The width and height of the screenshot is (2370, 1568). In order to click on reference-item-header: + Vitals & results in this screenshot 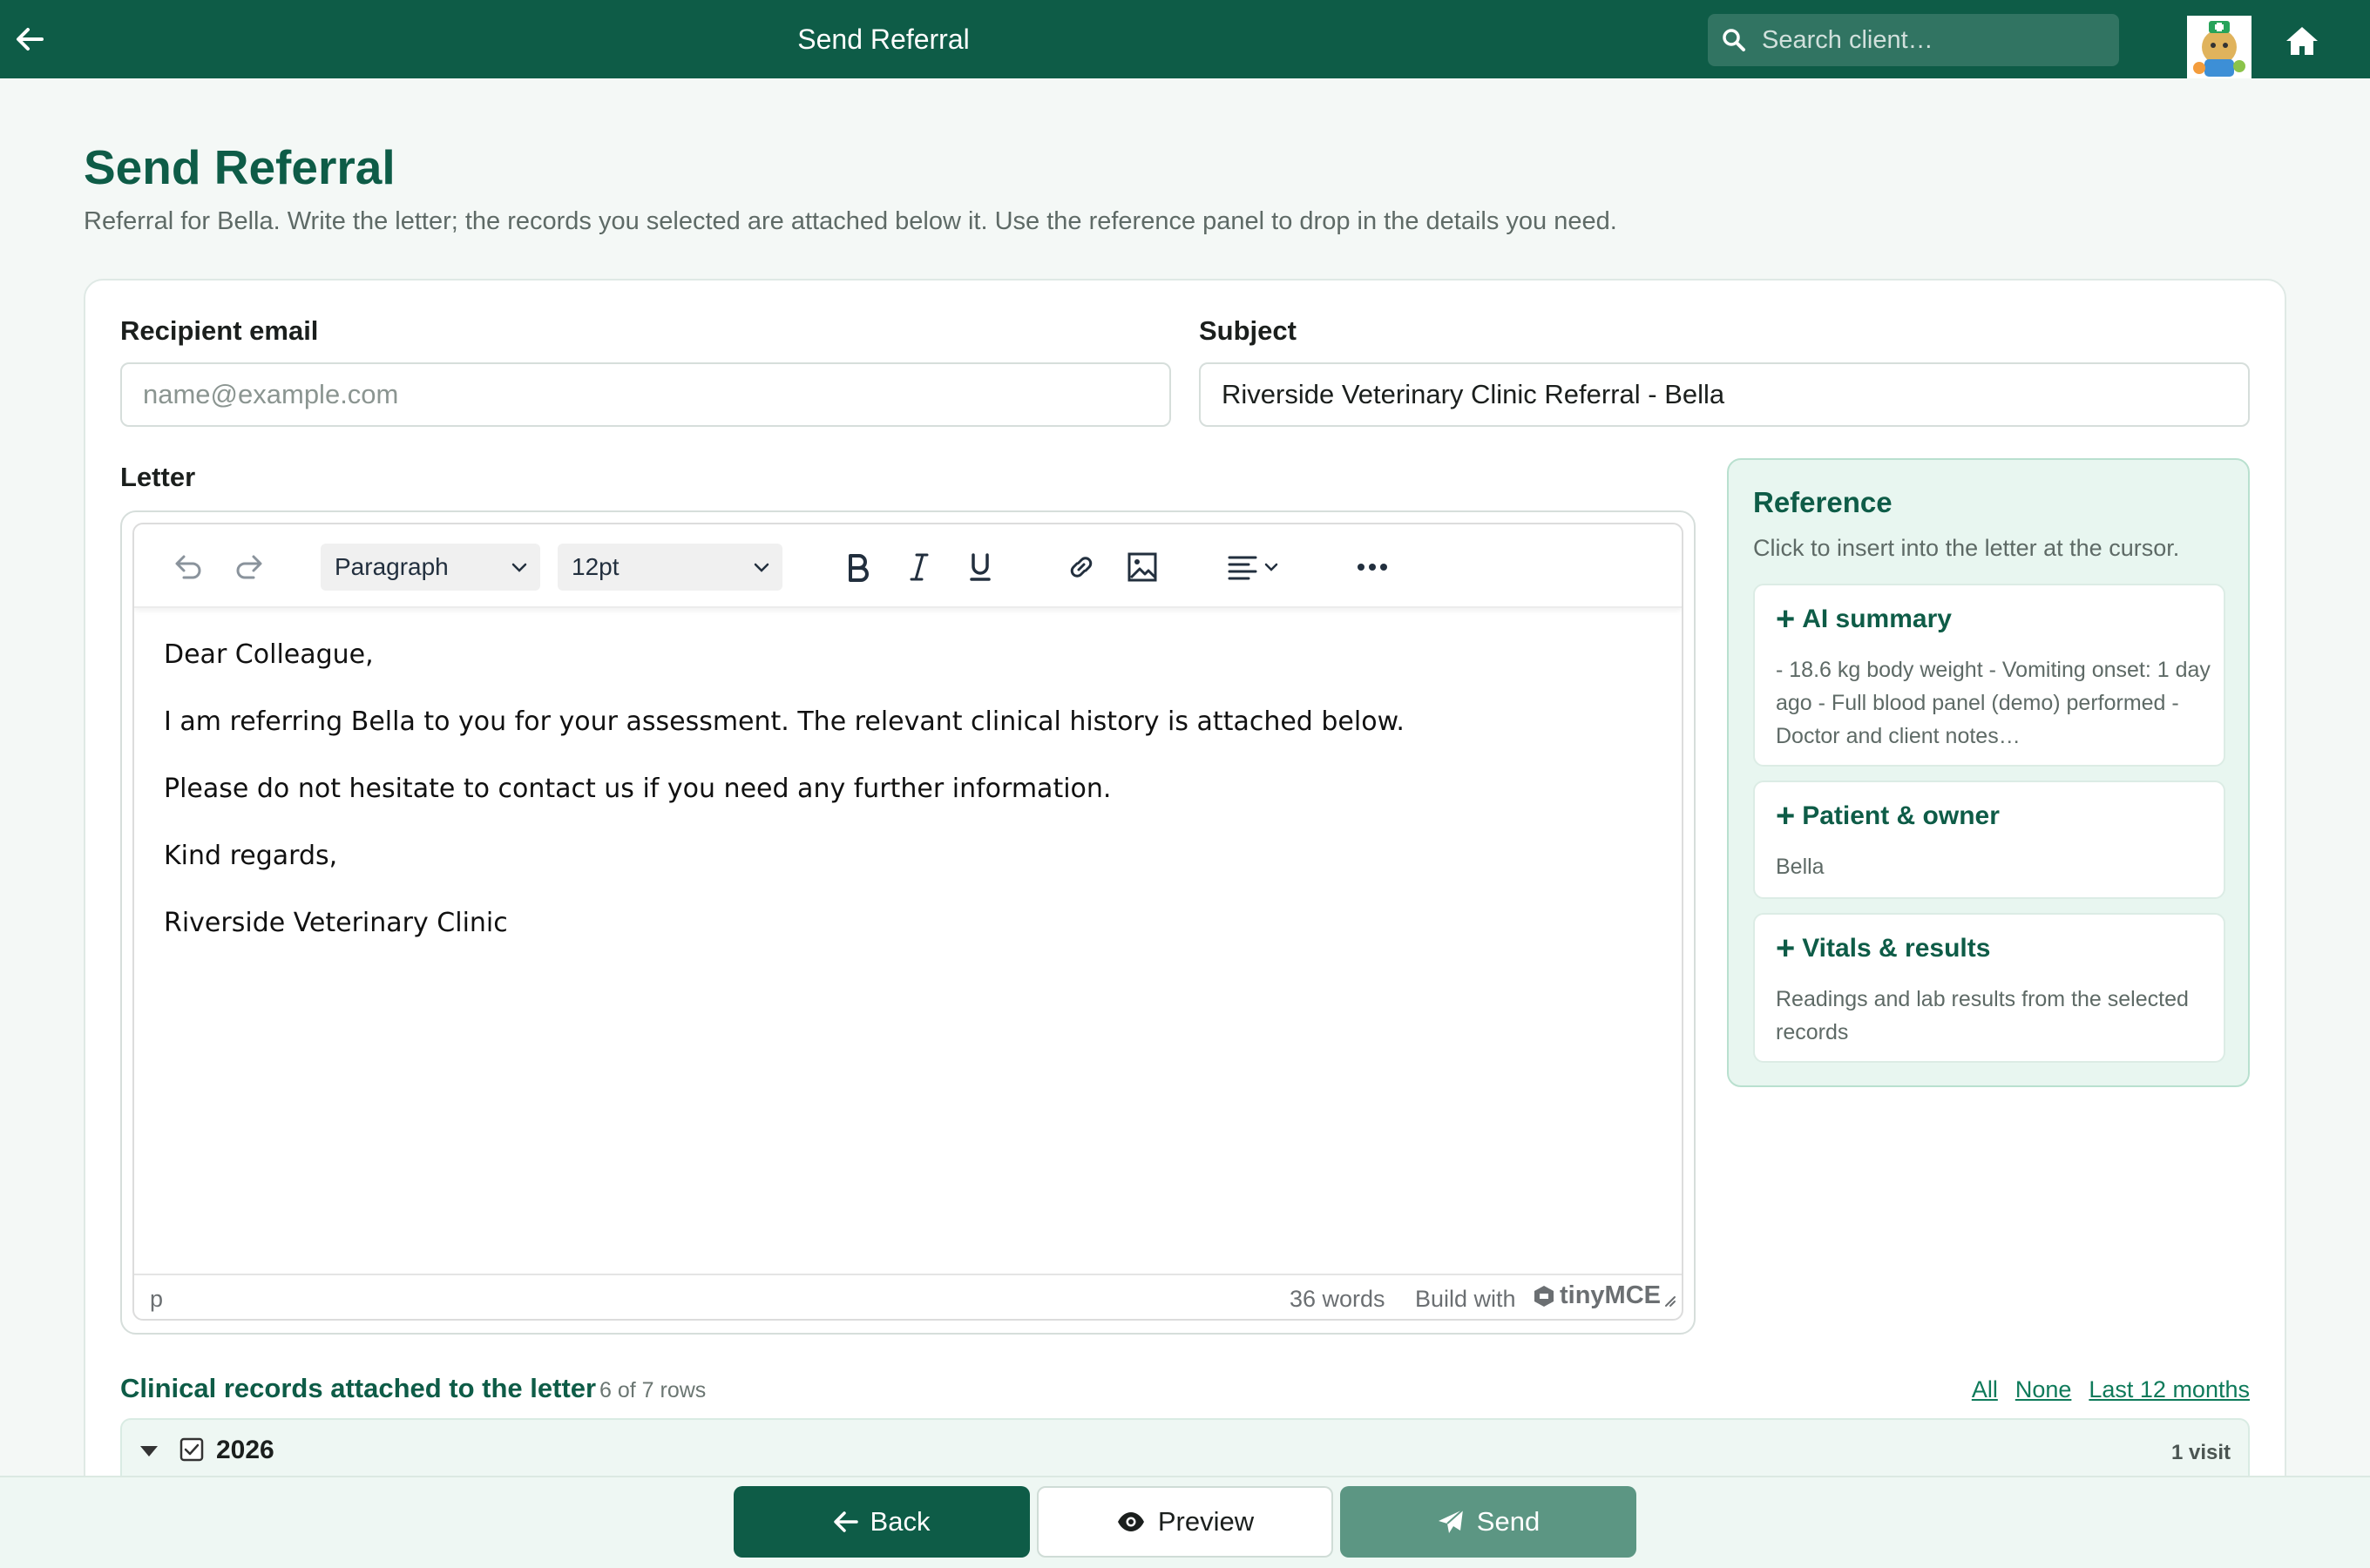, I will do `click(1883, 948)`.